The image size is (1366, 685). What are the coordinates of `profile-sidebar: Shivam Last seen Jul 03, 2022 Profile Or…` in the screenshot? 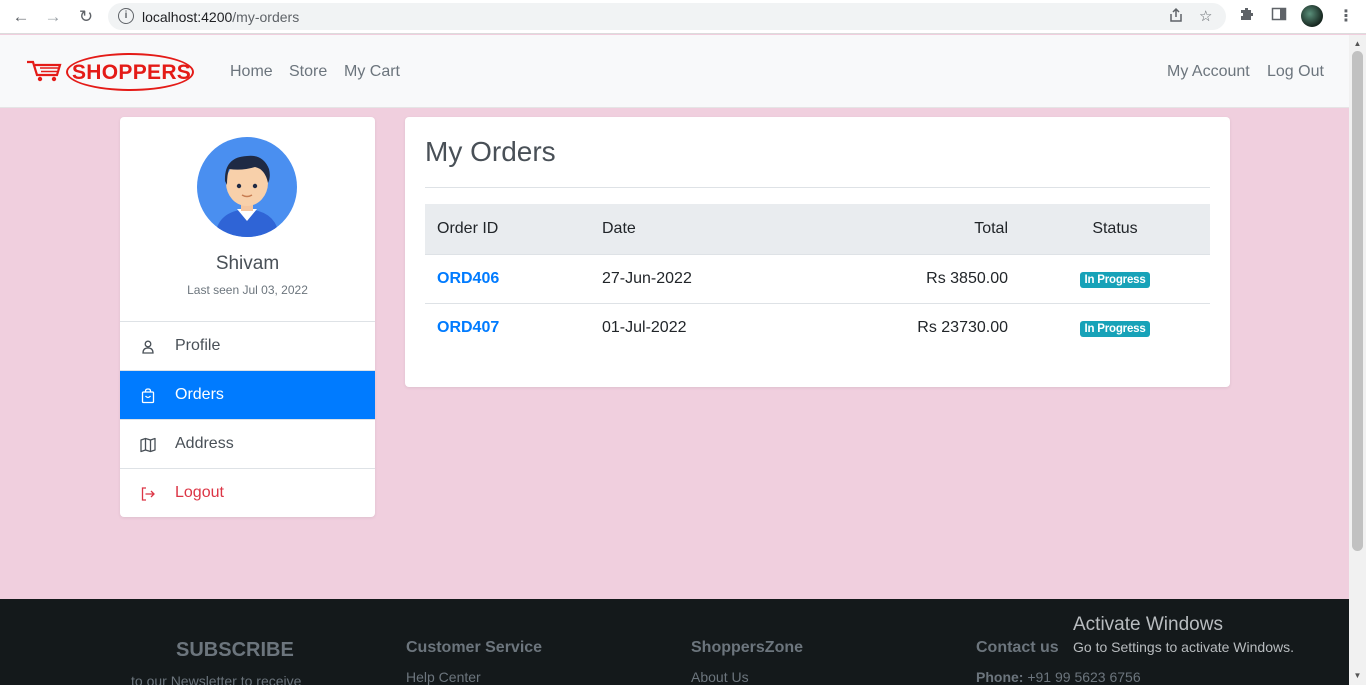 It's located at (247, 317).